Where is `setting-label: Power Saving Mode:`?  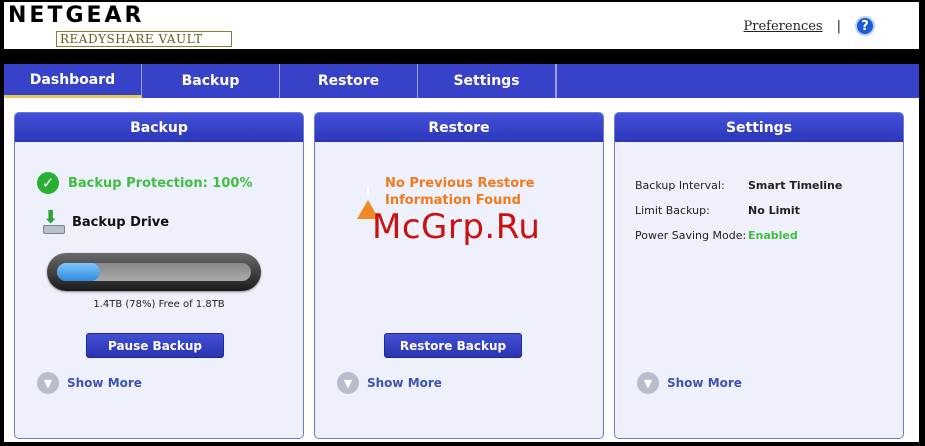 setting-label: Power Saving Mode: is located at coordinates (691, 235).